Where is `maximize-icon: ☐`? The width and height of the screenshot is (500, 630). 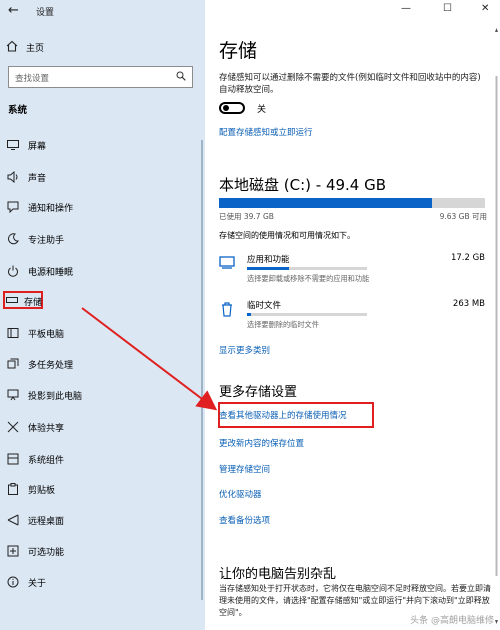 maximize-icon: ☐ is located at coordinates (447, 8).